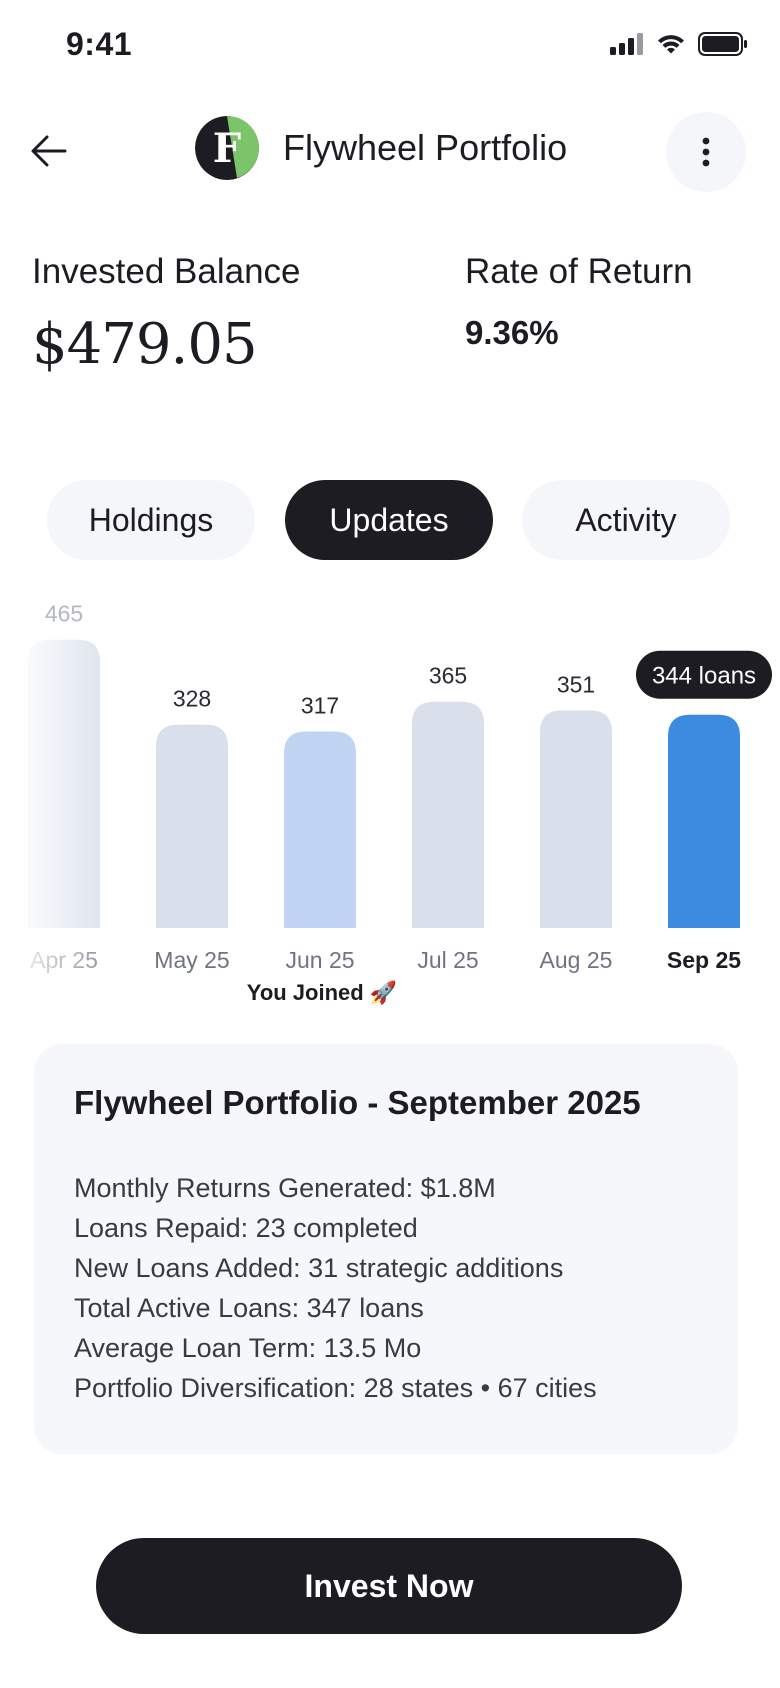 Image resolution: width=780 pixels, height=1688 pixels. What do you see at coordinates (447, 960) in the screenshot?
I see `category-label-jul-25: Jul 25` at bounding box center [447, 960].